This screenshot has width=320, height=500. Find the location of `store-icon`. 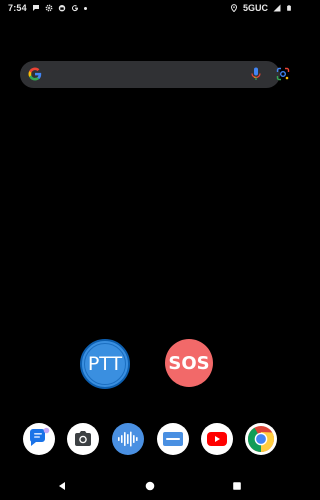

store-icon is located at coordinates (62, 8).